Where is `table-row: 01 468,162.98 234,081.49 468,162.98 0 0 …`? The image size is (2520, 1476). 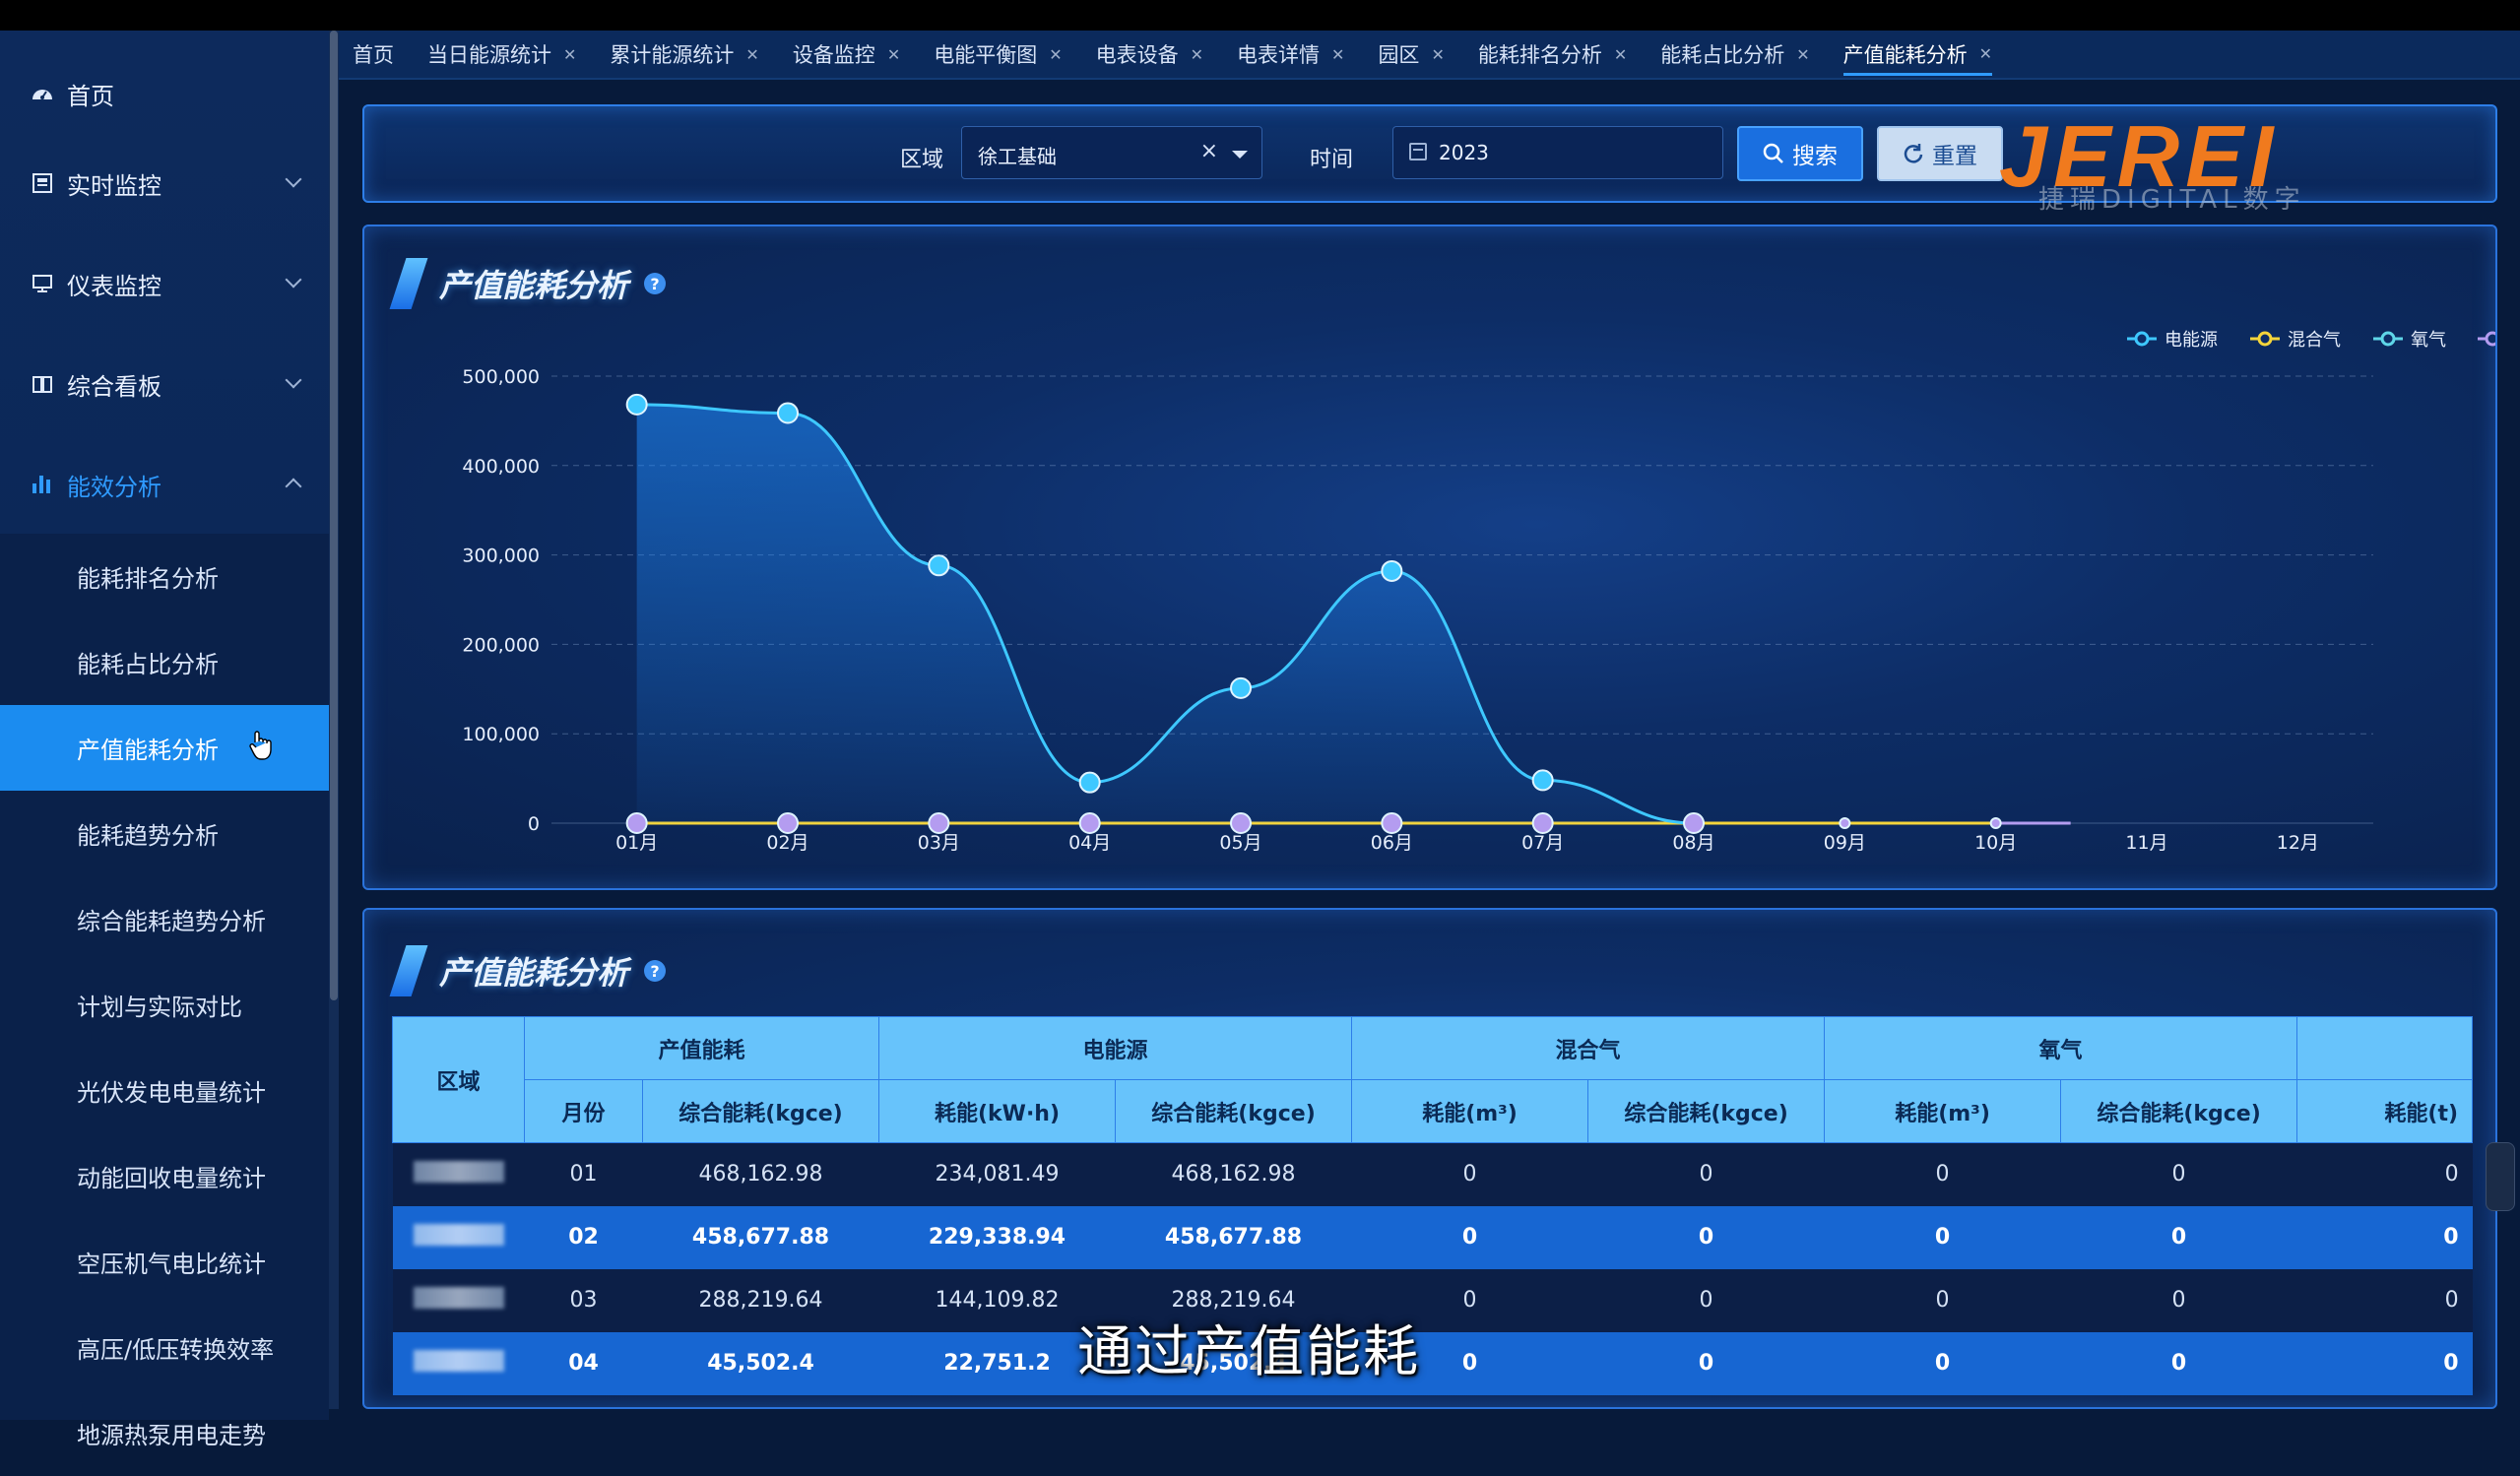
table-row: 01 468,162.98 234,081.49 468,162.98 0 0 … is located at coordinates (1432, 1174).